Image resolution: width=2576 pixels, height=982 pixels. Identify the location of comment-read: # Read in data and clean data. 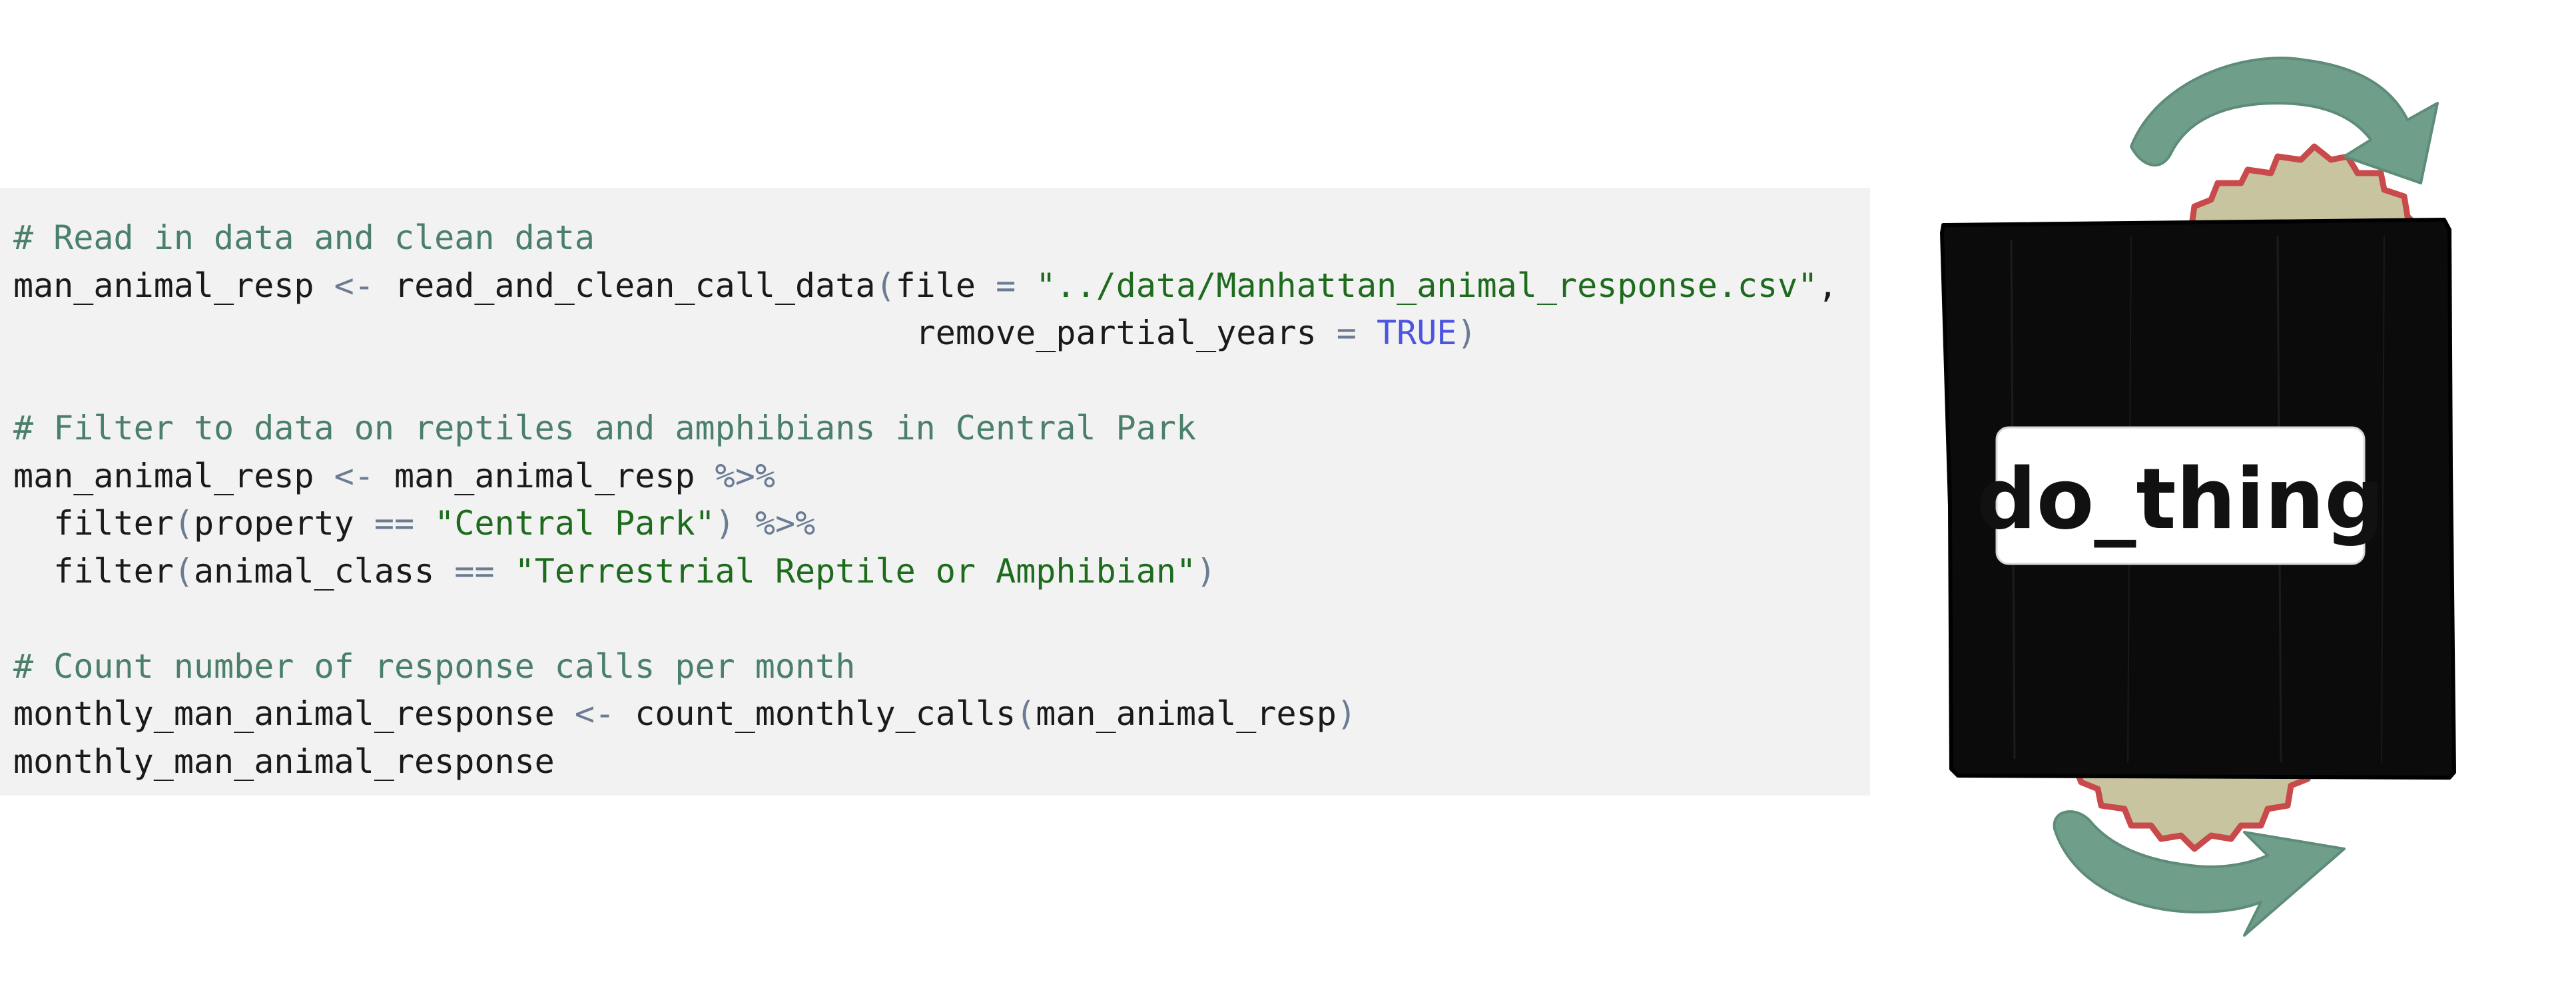
(304, 237).